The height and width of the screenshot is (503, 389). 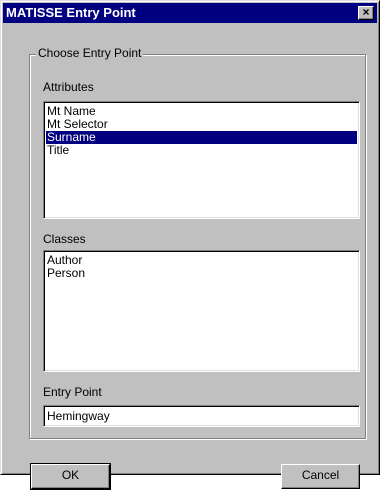 What do you see at coordinates (72, 392) in the screenshot?
I see `entry-point-label: Entry Point` at bounding box center [72, 392].